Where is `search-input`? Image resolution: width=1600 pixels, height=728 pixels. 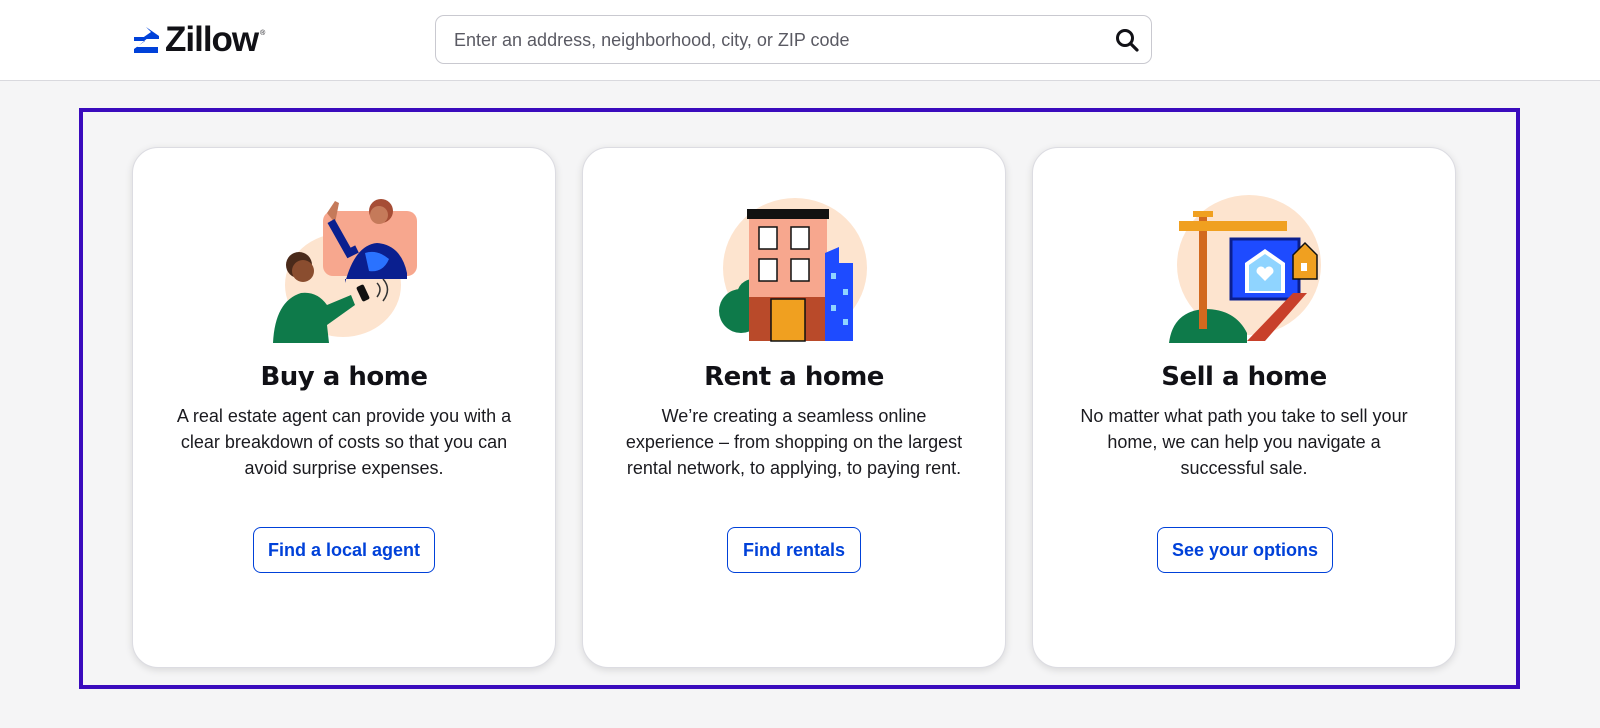 search-input is located at coordinates (774, 40).